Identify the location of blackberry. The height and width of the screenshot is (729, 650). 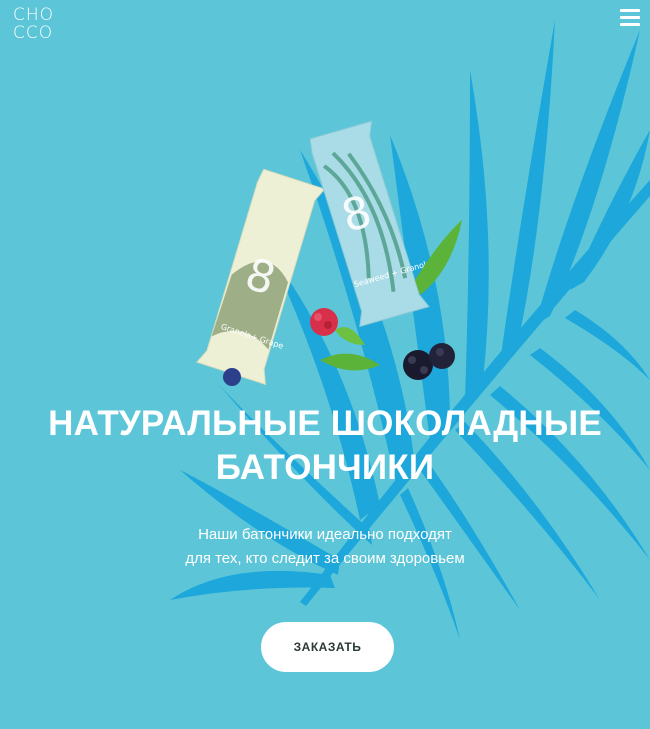
(429, 361).